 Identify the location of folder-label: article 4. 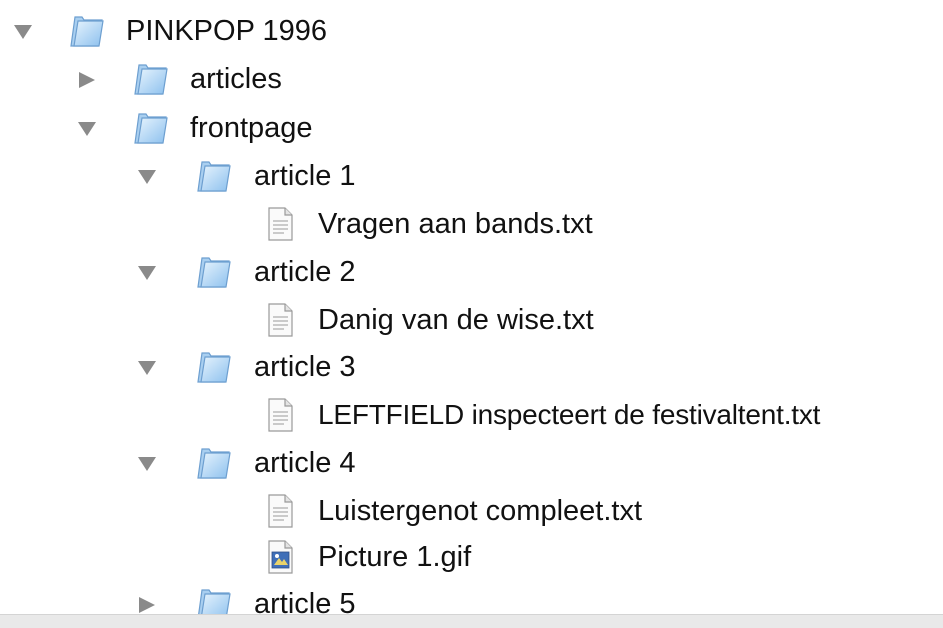
(305, 463).